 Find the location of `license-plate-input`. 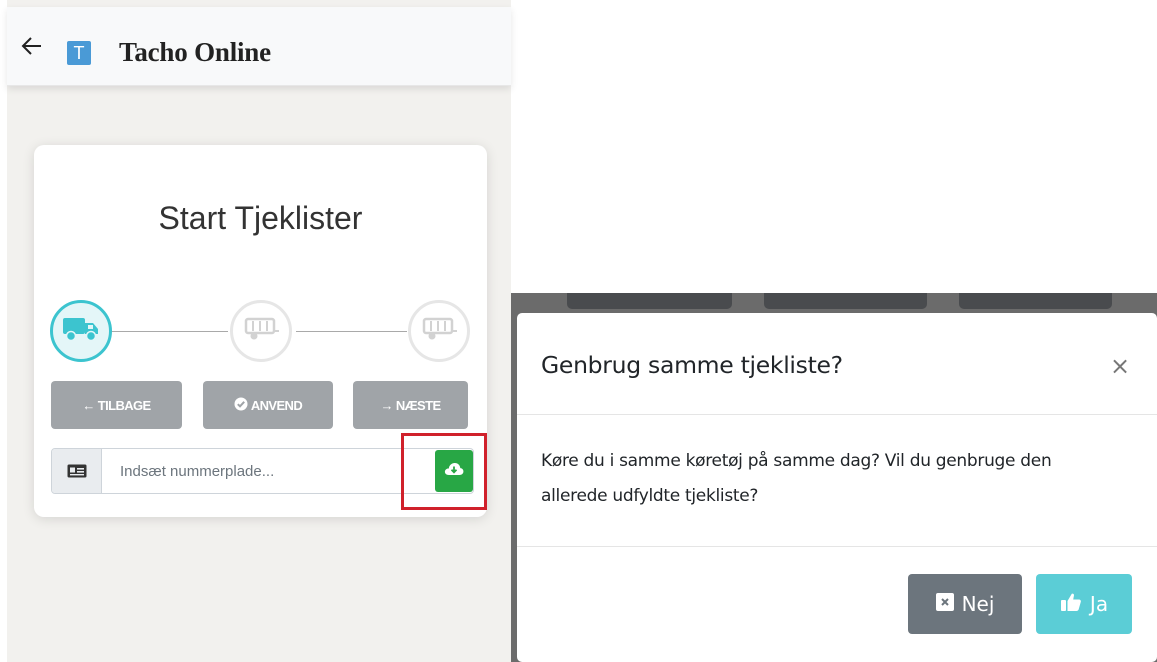

license-plate-input is located at coordinates (254, 471).